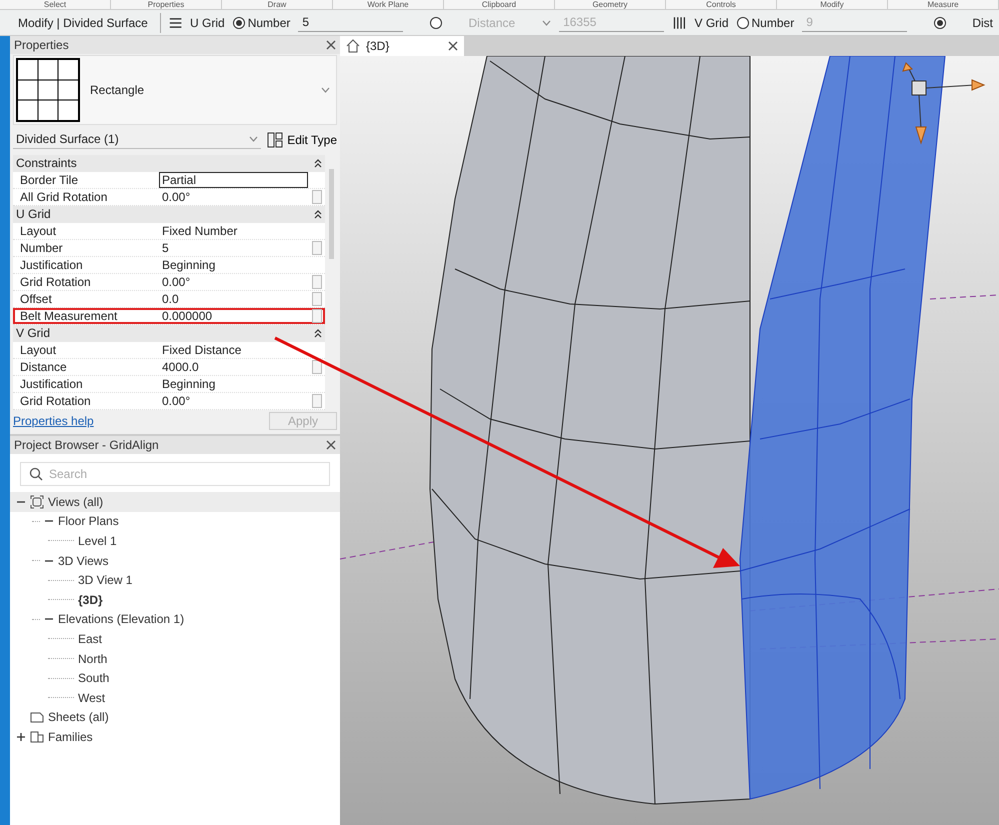 This screenshot has height=825, width=999. Describe the element at coordinates (175, 620) in the screenshot. I see `tree-item: Elevations (Elevation 1)` at that location.